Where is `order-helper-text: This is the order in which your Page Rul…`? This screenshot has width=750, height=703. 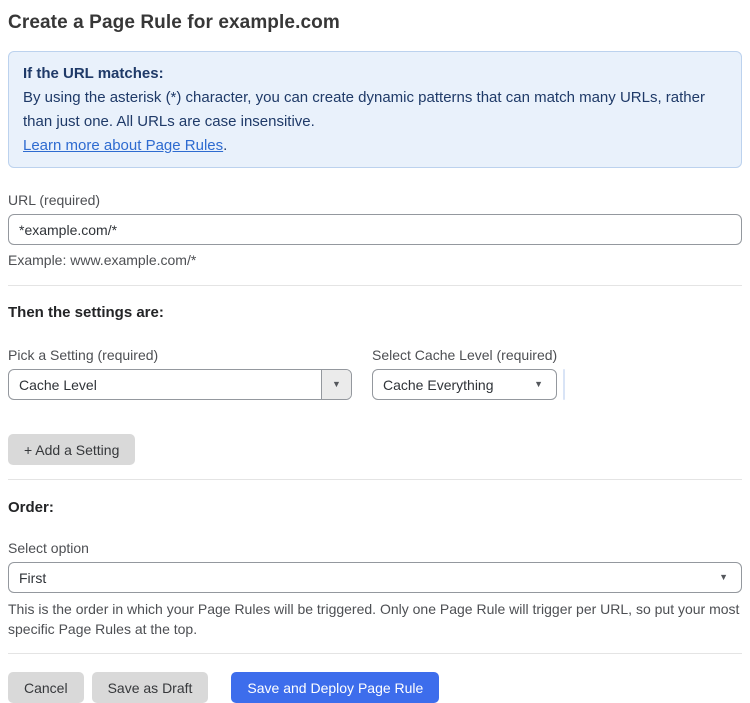
order-helper-text: This is the order in which your Page Rul… is located at coordinates (374, 619).